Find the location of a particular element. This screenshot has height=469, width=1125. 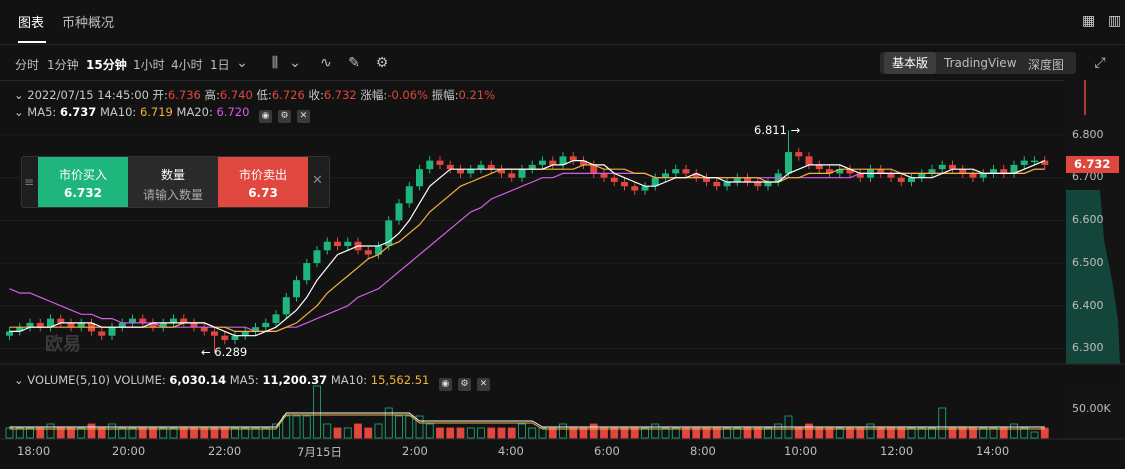

version-basic: 基本版 is located at coordinates (910, 63).